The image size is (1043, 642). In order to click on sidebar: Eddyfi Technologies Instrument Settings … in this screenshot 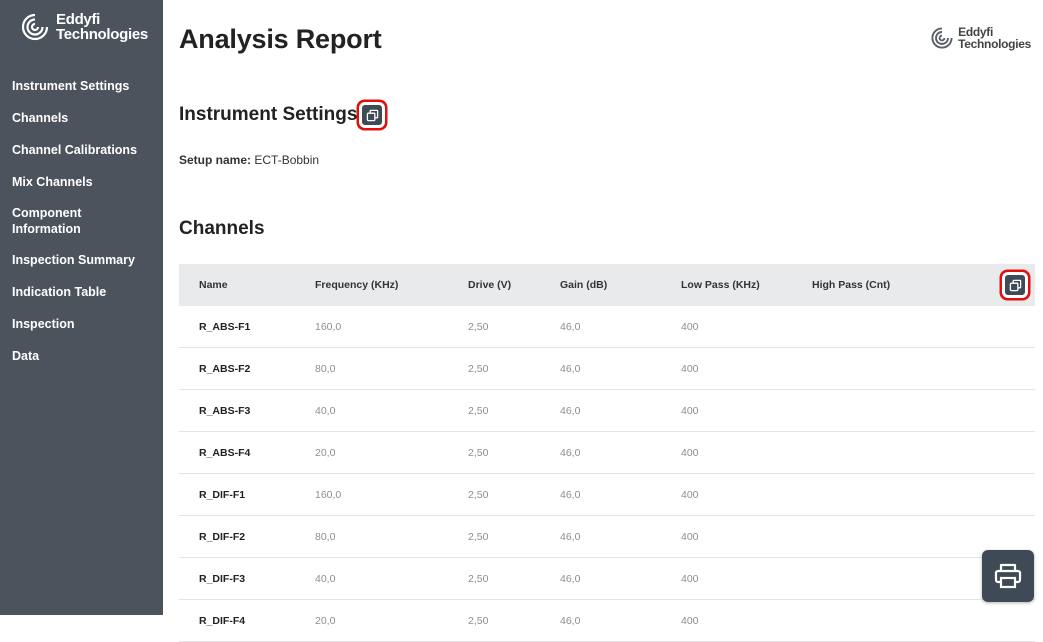, I will do `click(81, 307)`.